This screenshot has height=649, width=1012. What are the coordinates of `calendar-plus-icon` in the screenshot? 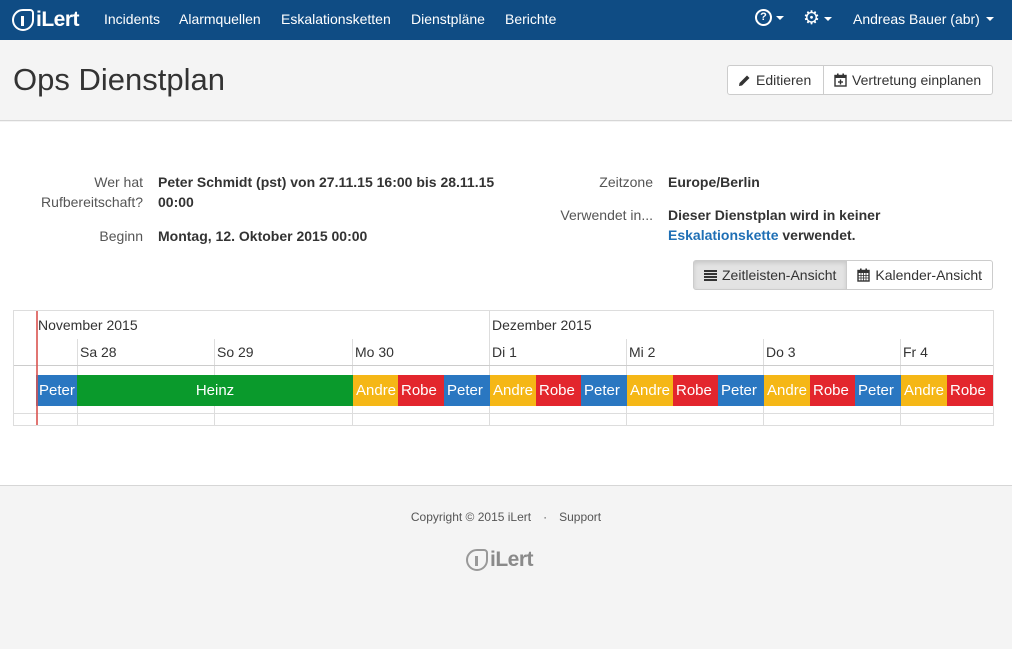 It's located at (840, 80).